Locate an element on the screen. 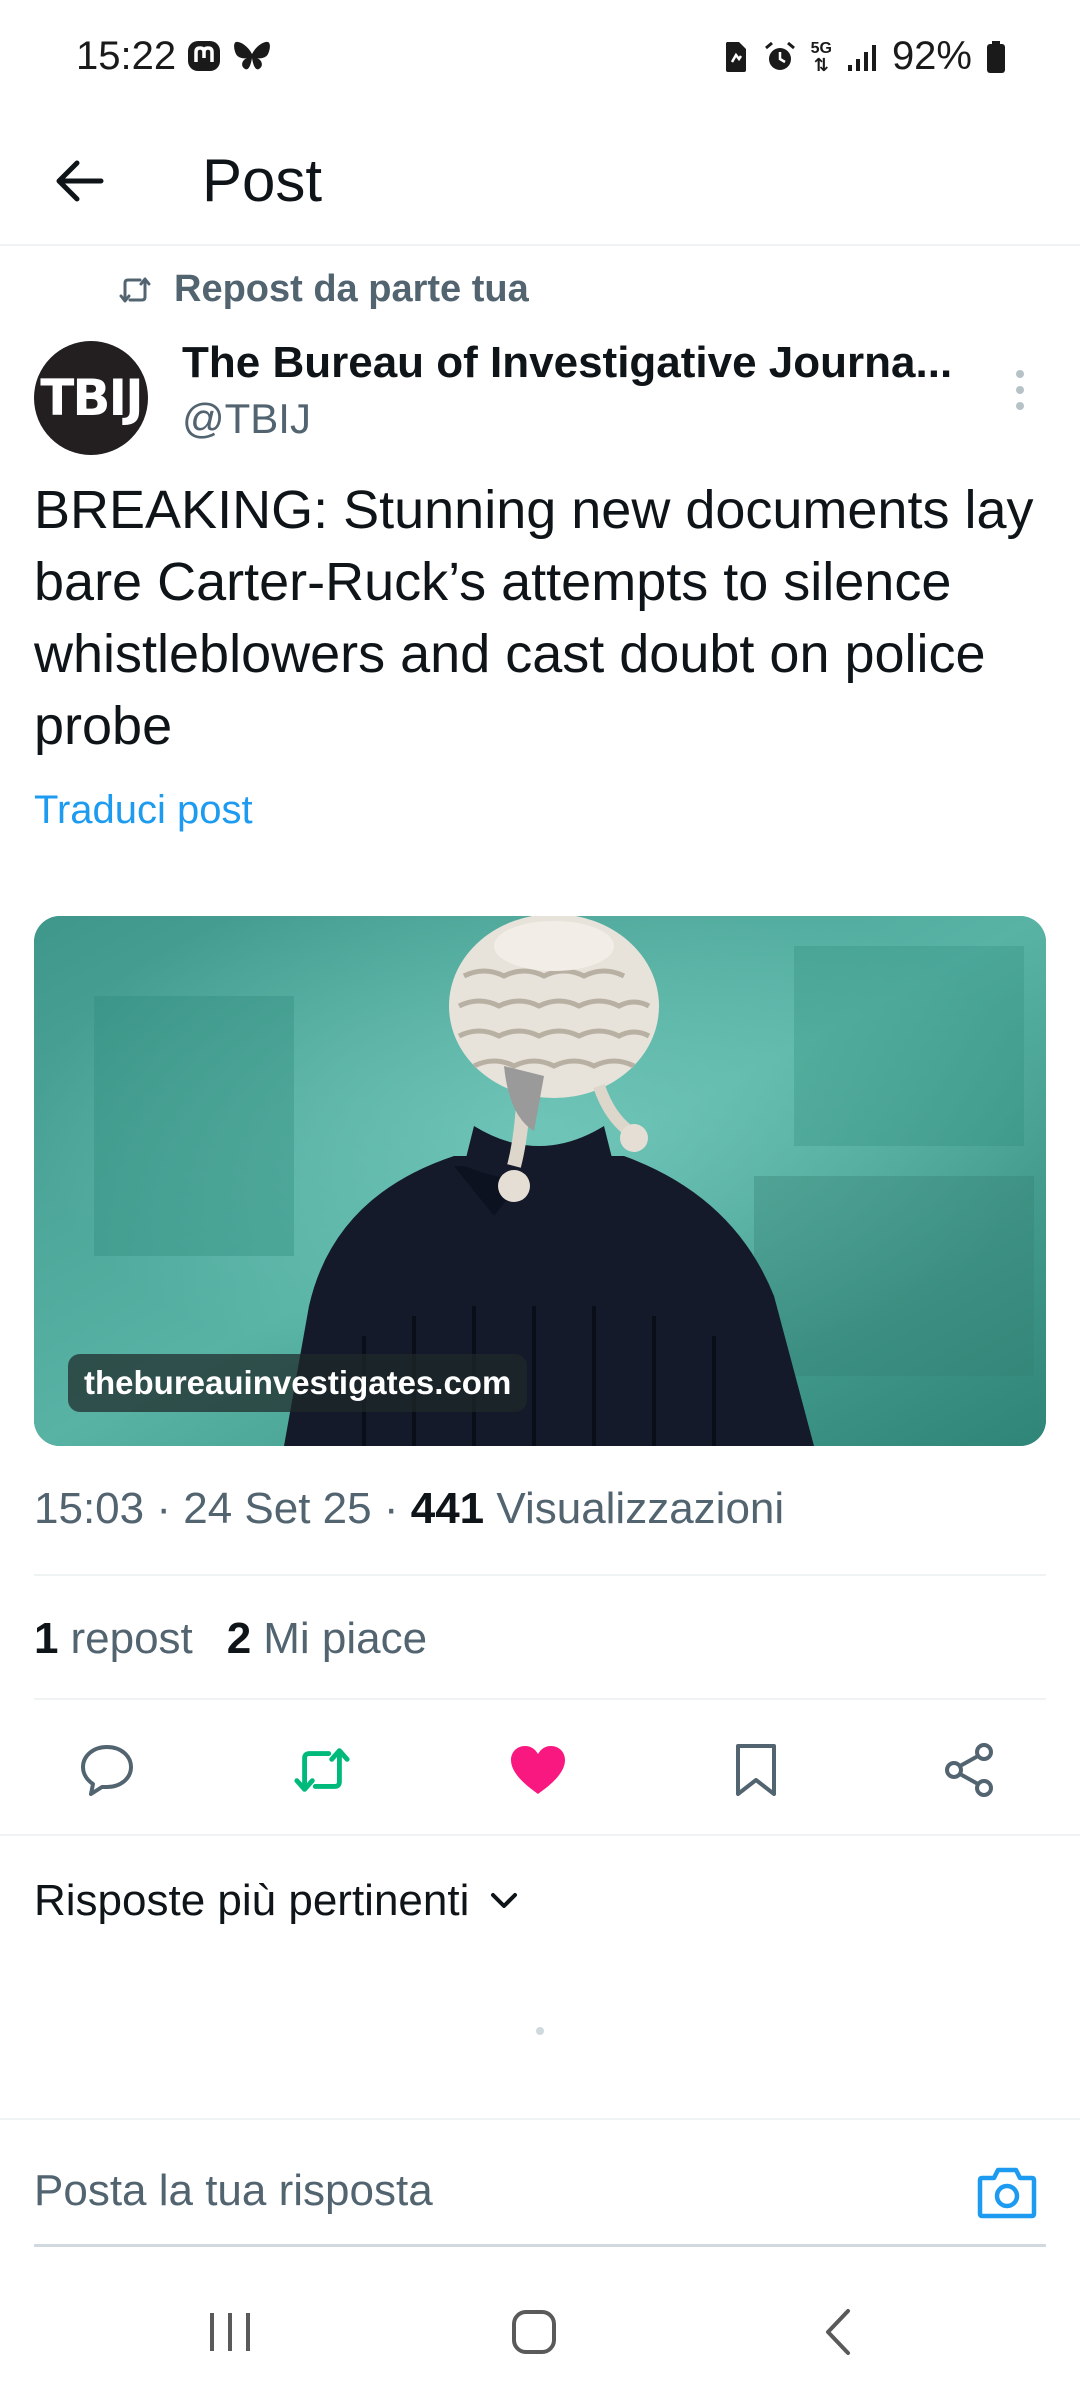 The image size is (1080, 2400). likes-stat: 2 Mi piace is located at coordinates (327, 1639).